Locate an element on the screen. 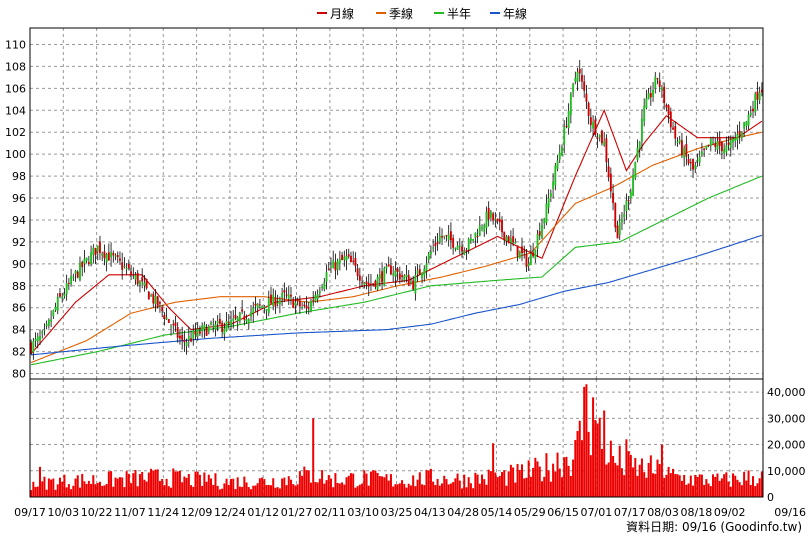 The height and width of the screenshot is (540, 808). price-tick-label: 110 is located at coordinates (15, 44).